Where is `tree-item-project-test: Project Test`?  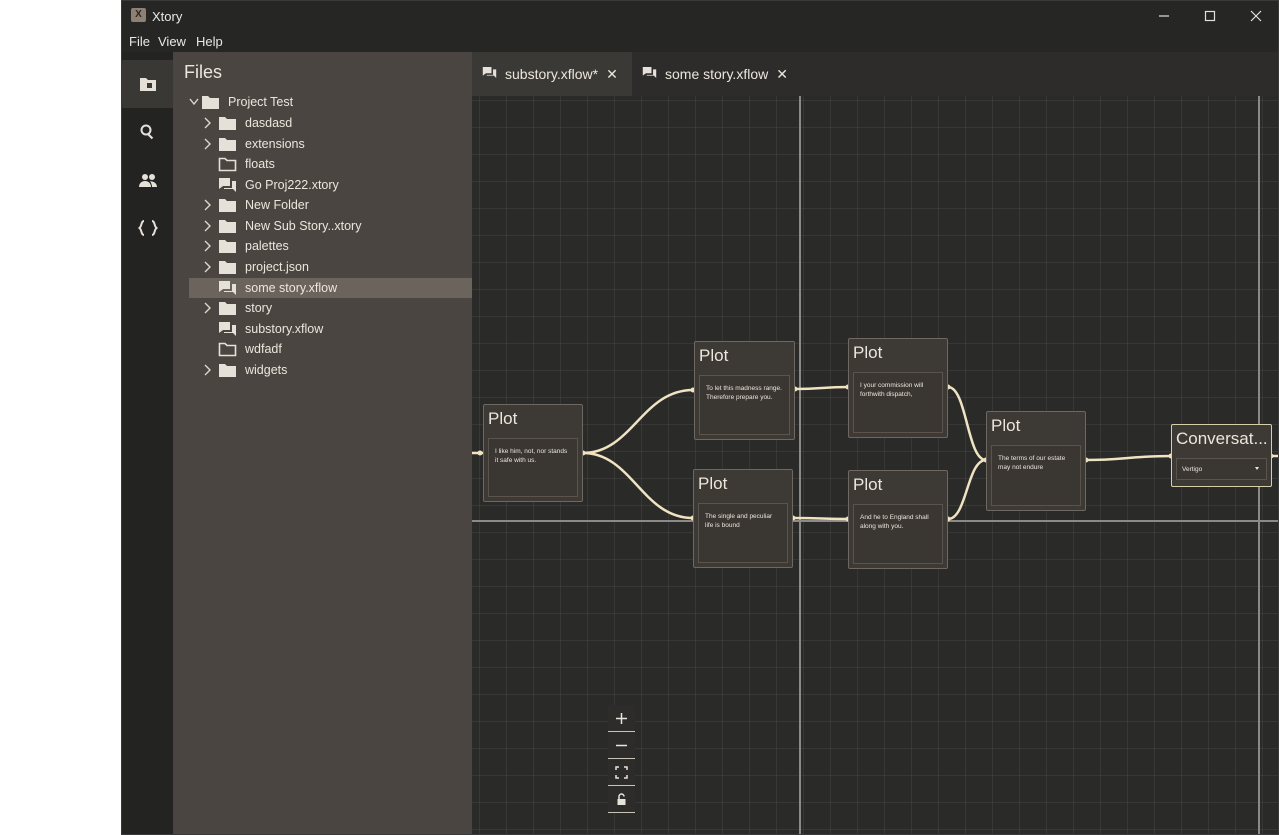
tree-item-project-test: Project Test is located at coordinates (330, 102).